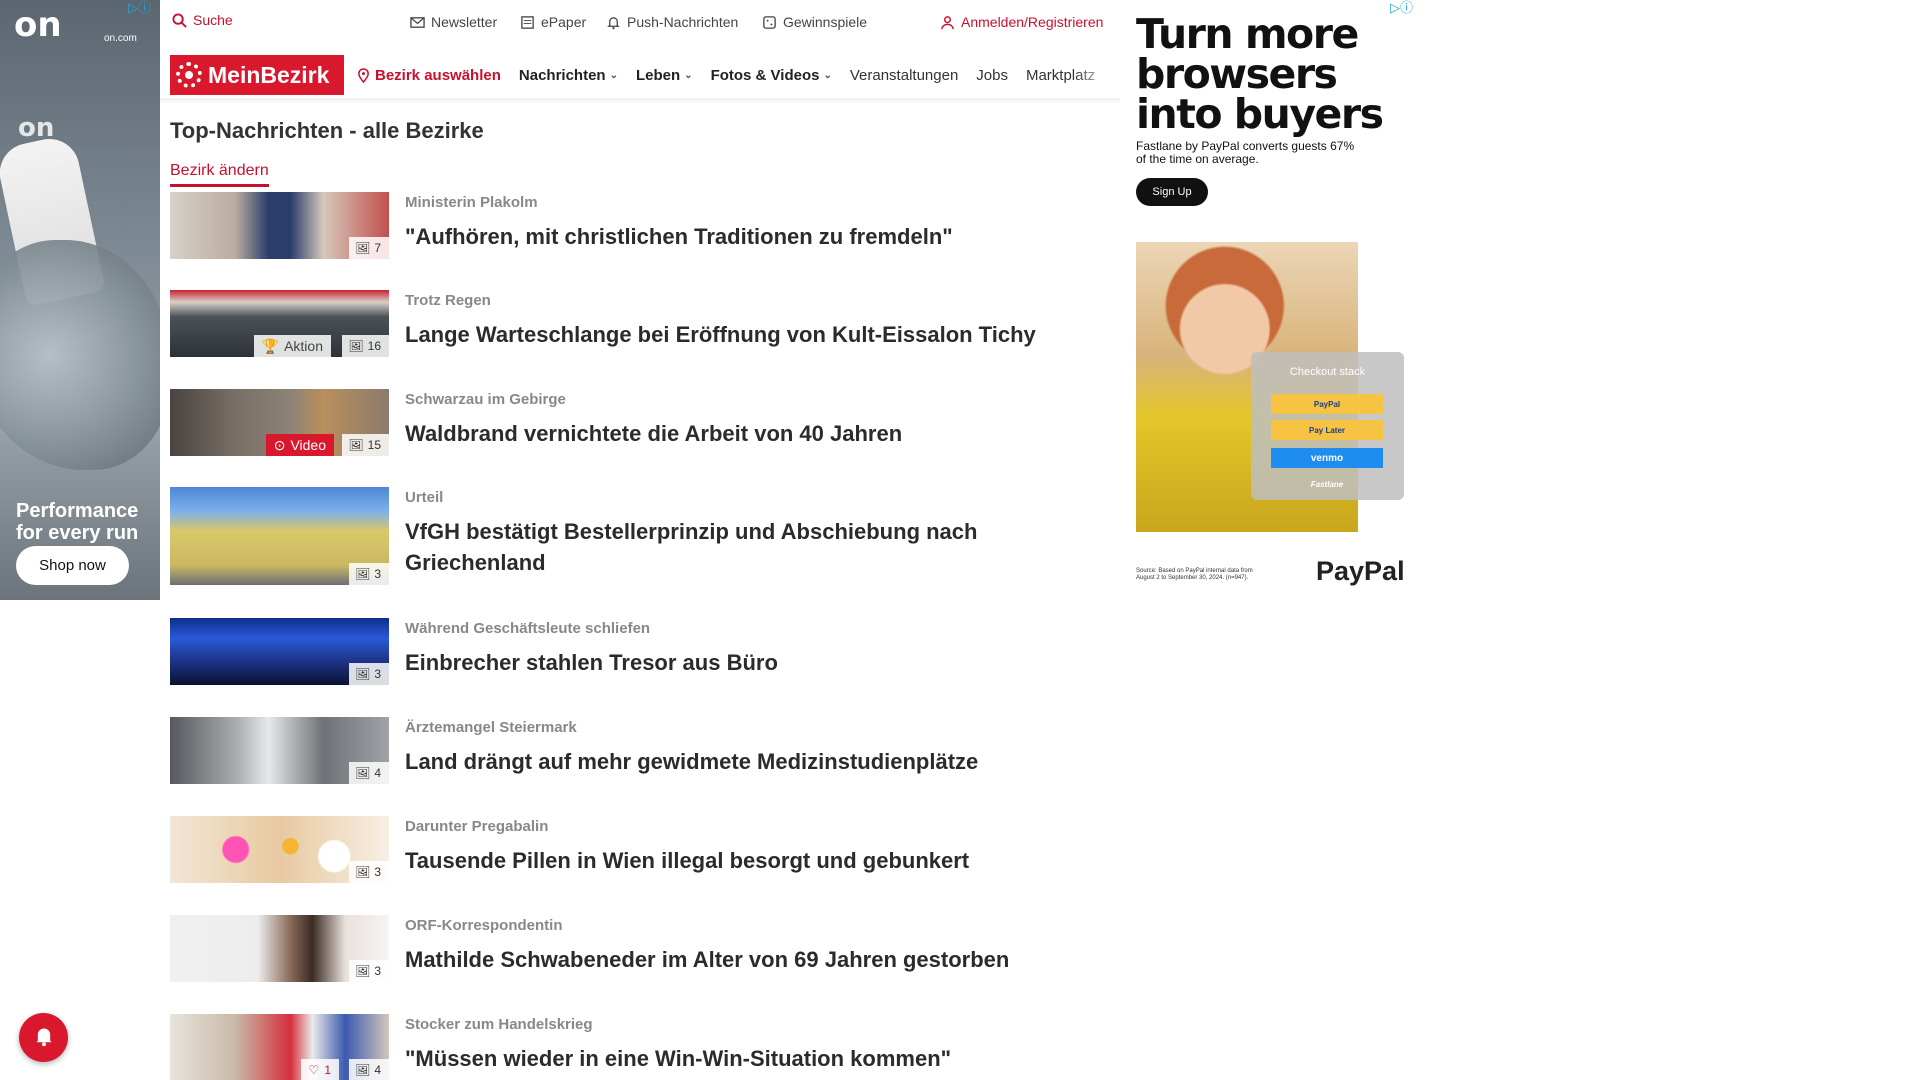 This screenshot has width=1920, height=1080. I want to click on article-kicker: Darunter Pregabalin, so click(477, 826).